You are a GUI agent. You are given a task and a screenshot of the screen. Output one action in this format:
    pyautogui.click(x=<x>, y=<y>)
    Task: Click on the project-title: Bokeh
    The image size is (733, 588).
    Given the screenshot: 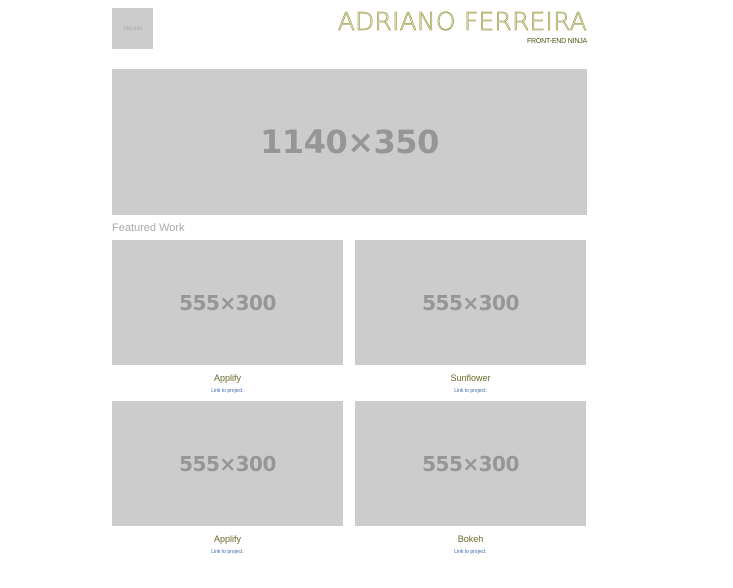 What is the action you would take?
    pyautogui.click(x=470, y=539)
    